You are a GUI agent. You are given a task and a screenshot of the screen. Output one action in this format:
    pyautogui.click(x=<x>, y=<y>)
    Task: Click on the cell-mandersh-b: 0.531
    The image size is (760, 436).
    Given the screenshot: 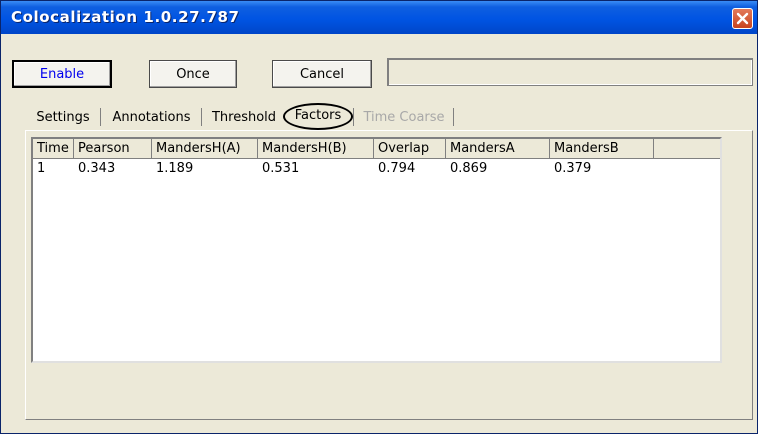 What is the action you would take?
    pyautogui.click(x=281, y=168)
    